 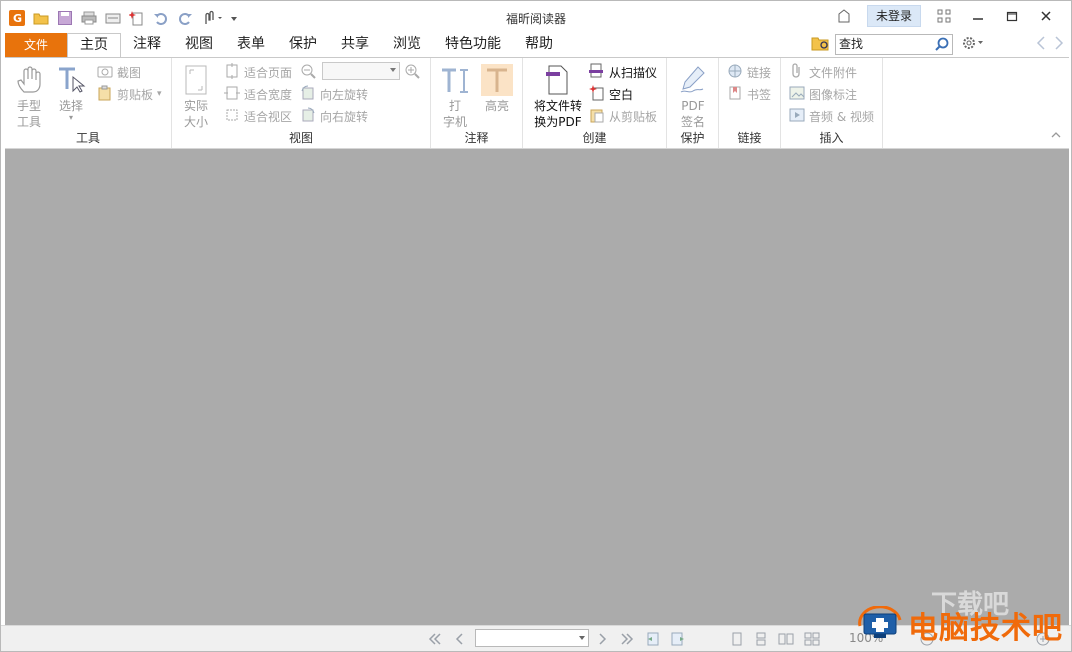 I want to click on tab-nav, so click(x=1050, y=44).